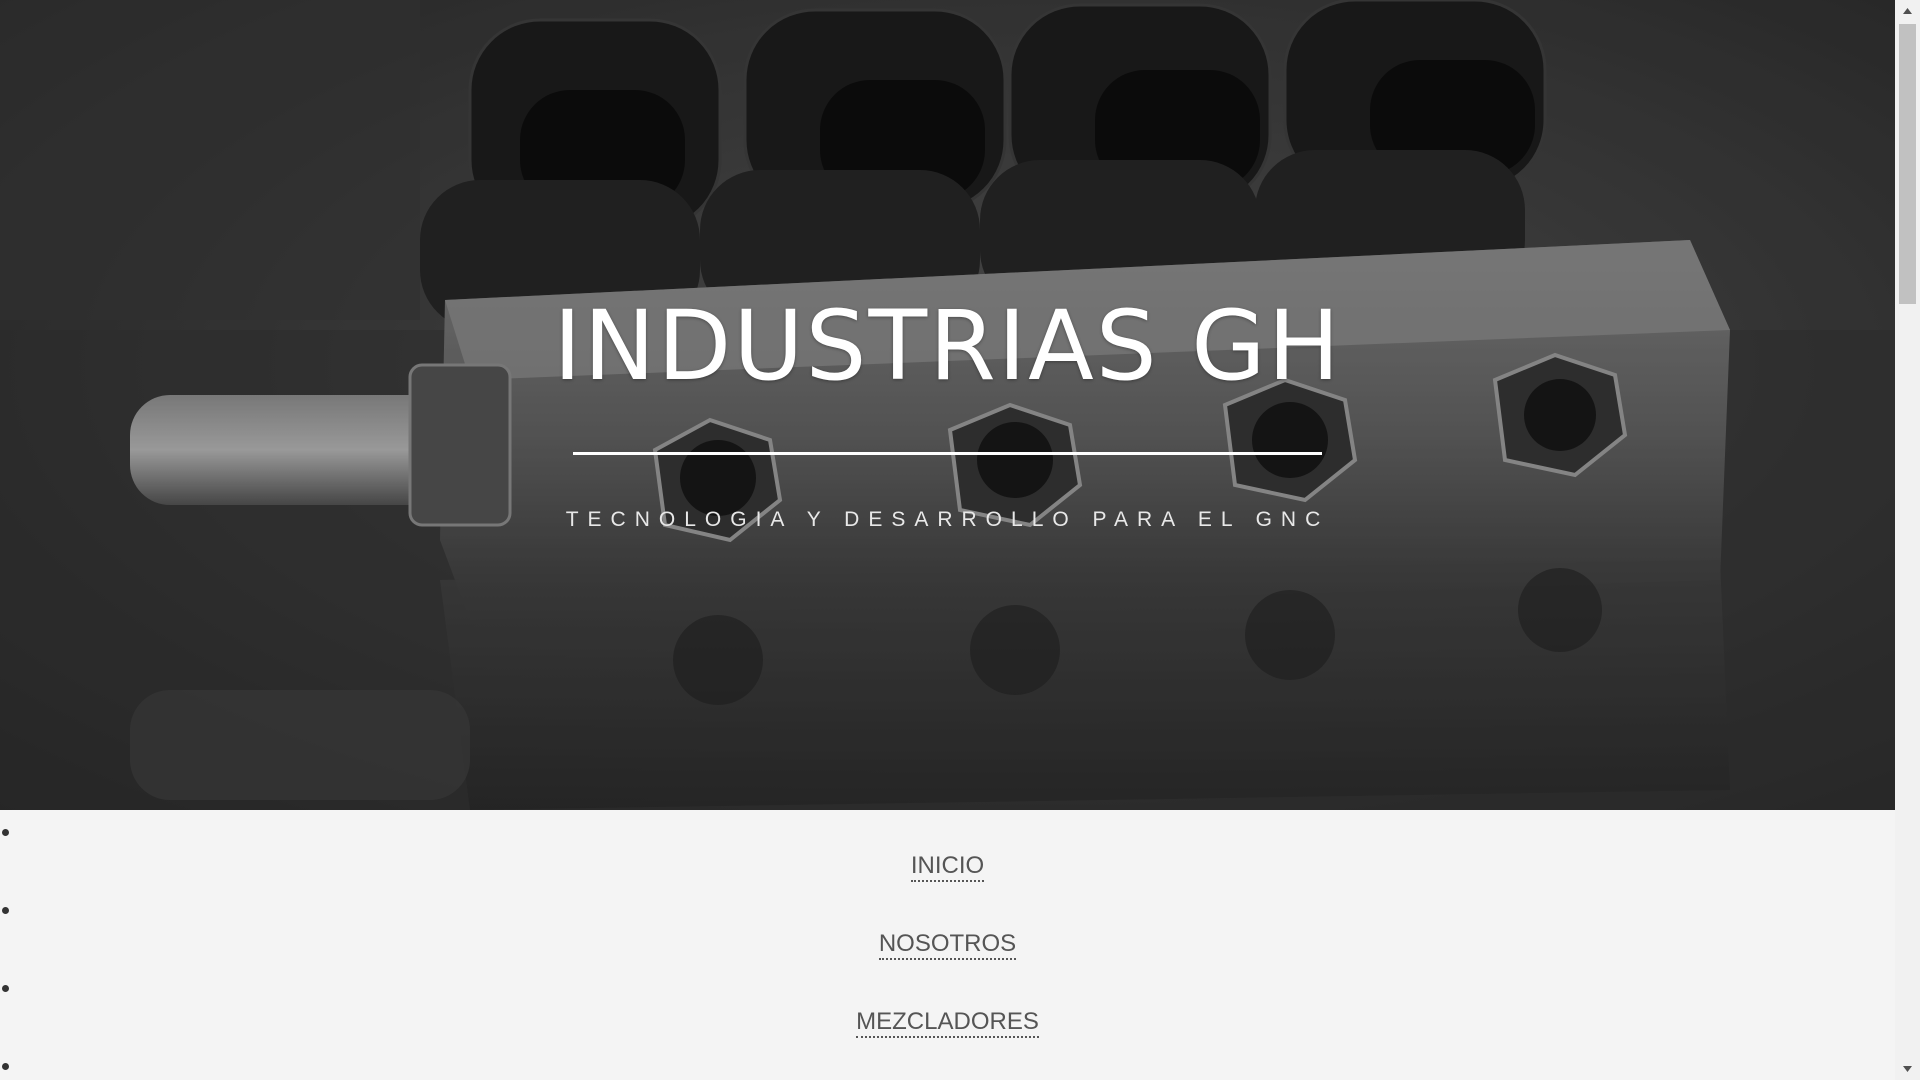 Image resolution: width=1920 pixels, height=1080 pixels. I want to click on triangle-down-icon, so click(1907, 1069).